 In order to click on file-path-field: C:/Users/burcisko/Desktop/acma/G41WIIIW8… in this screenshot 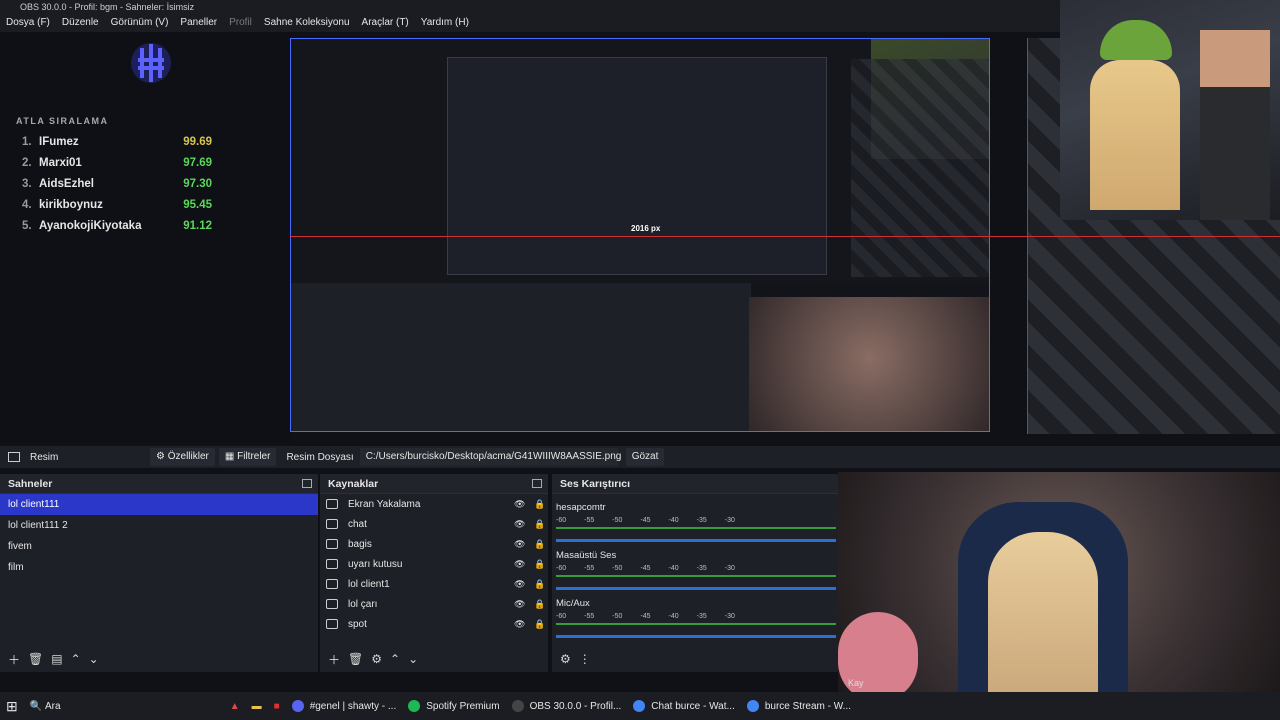, I will do `click(490, 457)`.